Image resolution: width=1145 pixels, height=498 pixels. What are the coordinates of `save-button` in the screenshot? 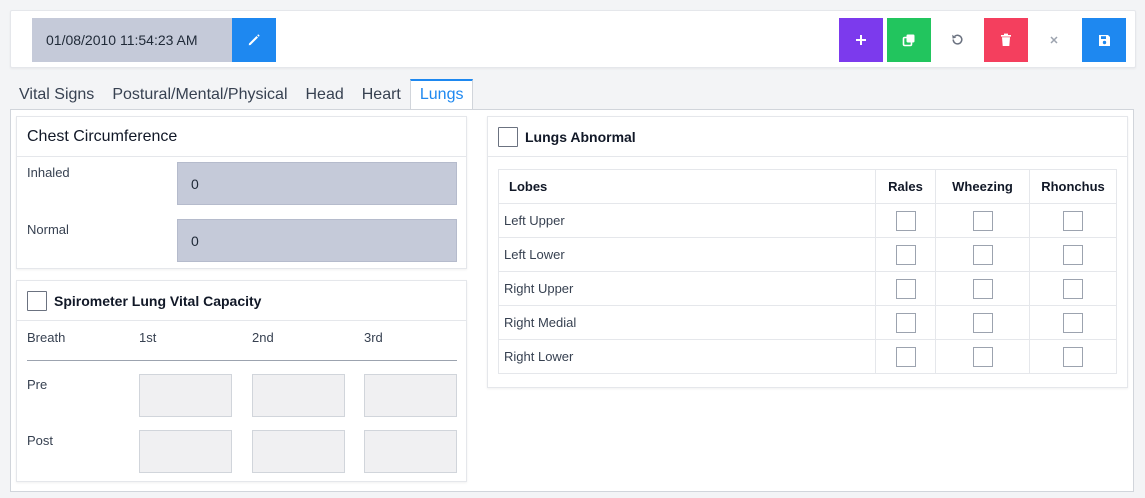 It's located at (1104, 40).